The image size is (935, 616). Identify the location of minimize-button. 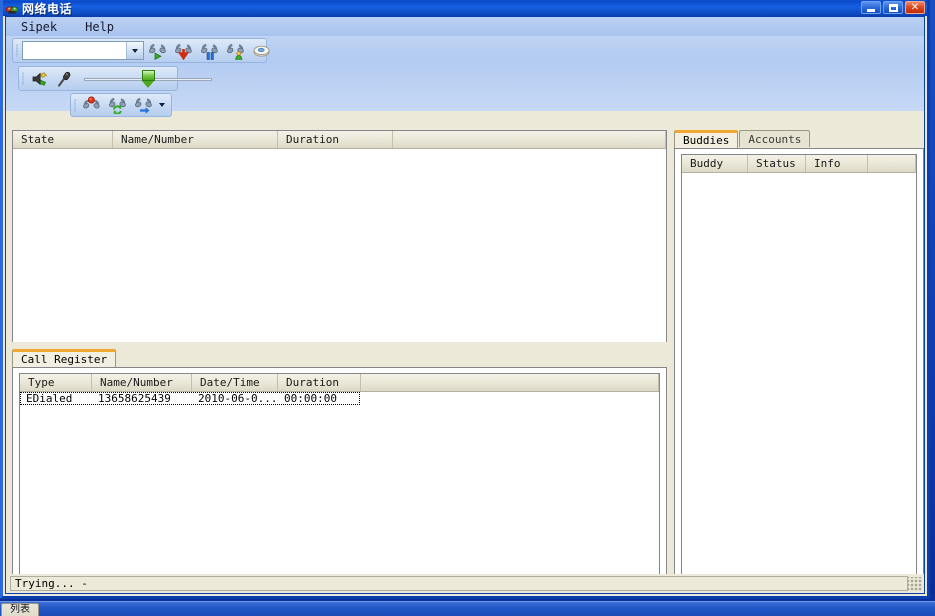
(871, 7).